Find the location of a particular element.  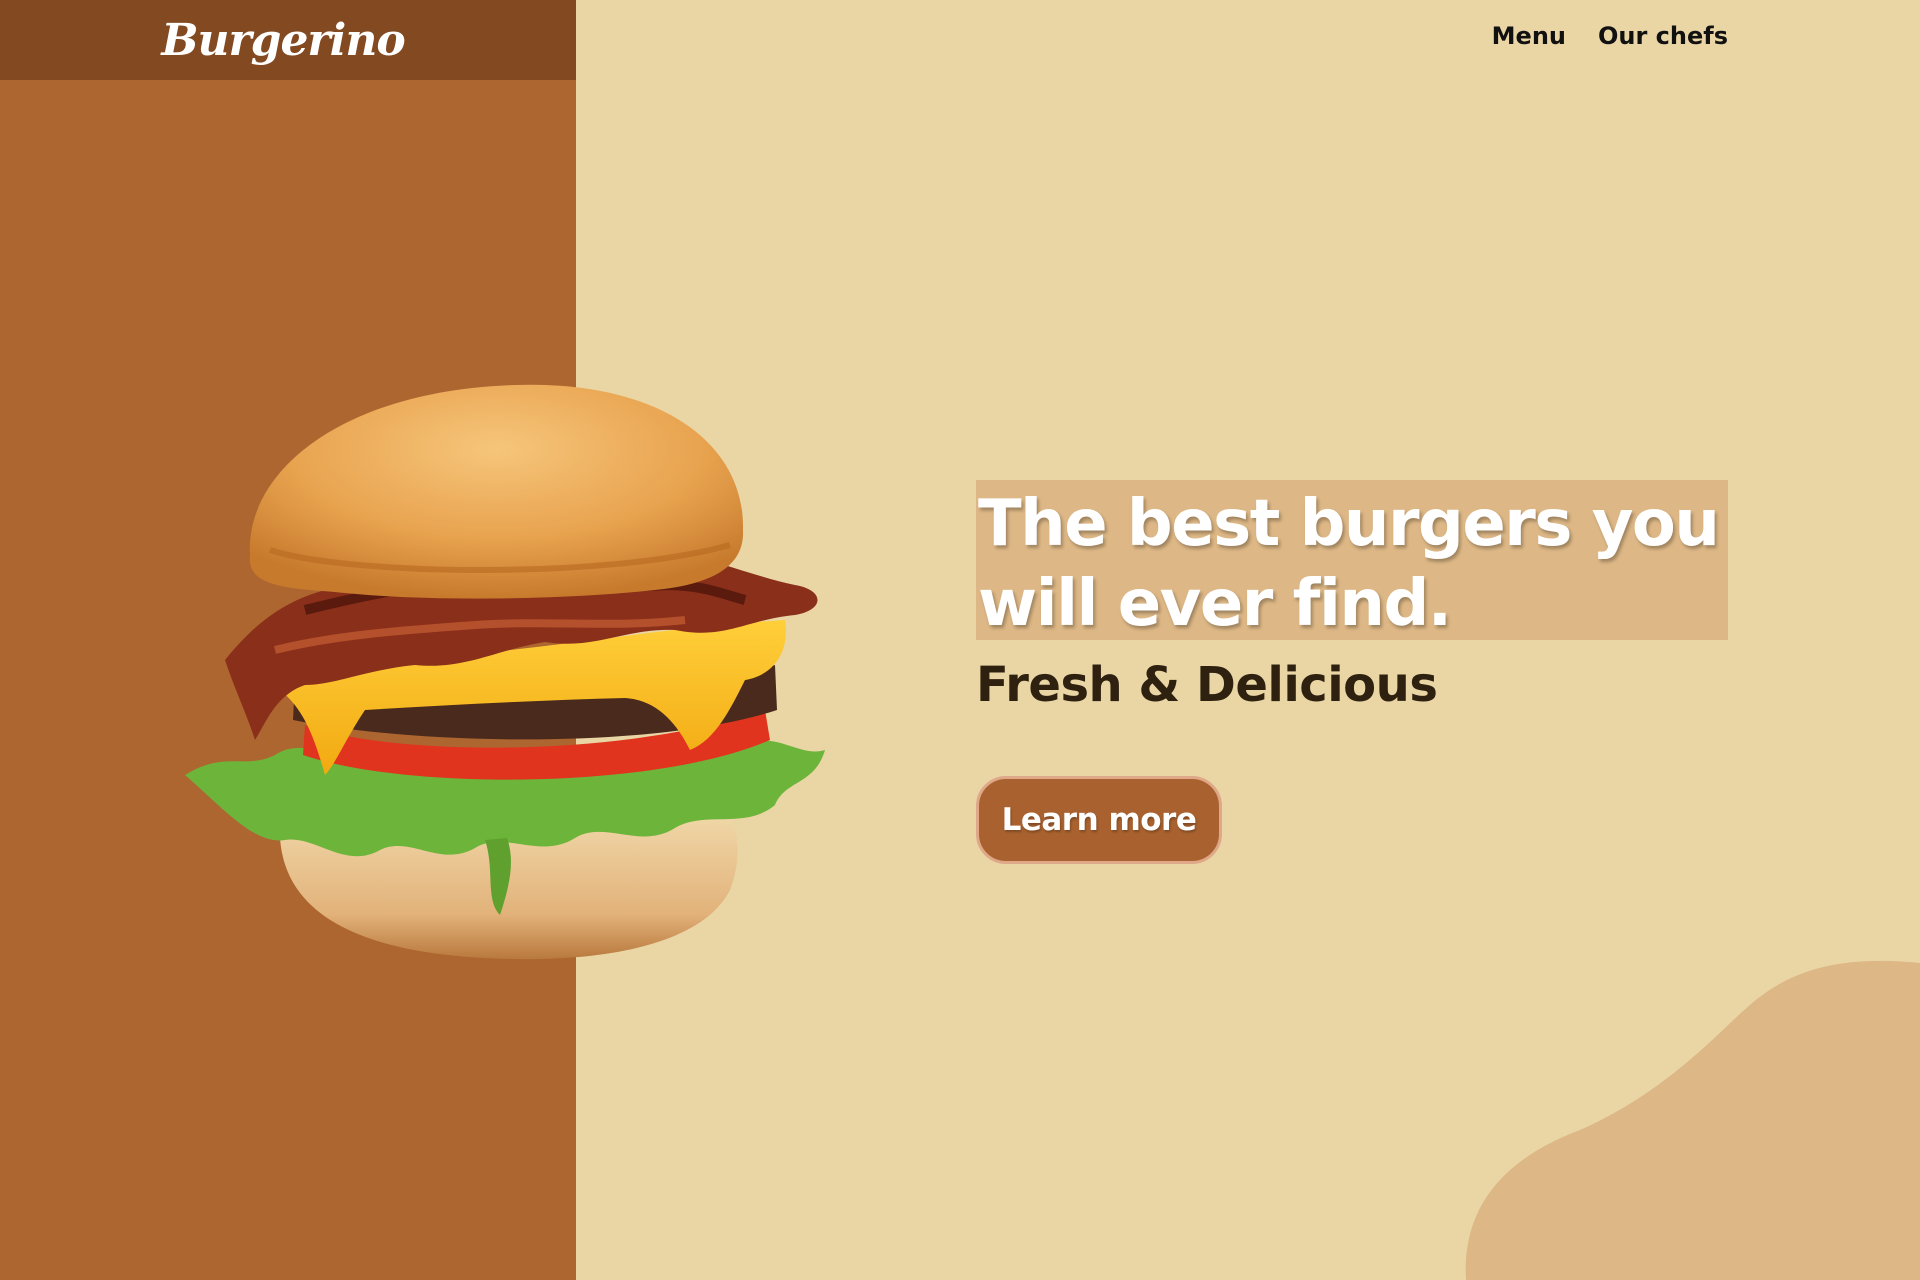

hero-headline: The best burgers you will ever find. is located at coordinates (1349, 564).